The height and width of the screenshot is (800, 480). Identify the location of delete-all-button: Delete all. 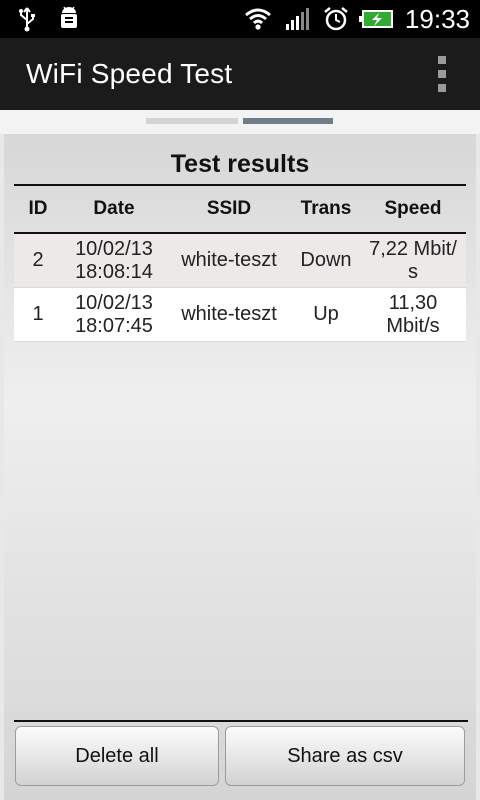
(117, 756).